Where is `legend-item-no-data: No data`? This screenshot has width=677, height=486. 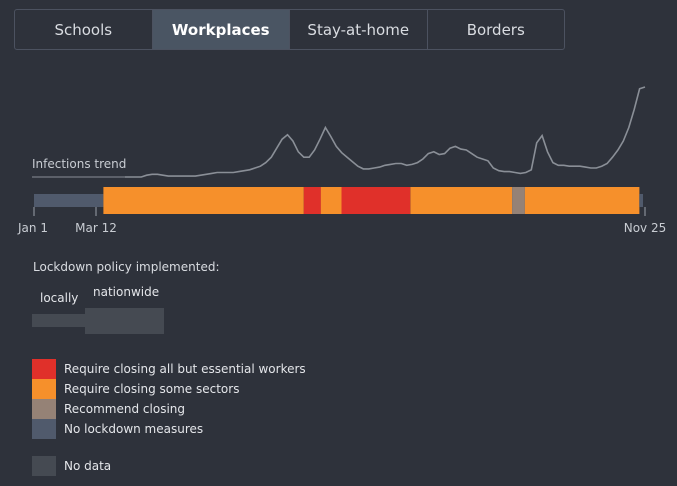
legend-item-no-data: No data is located at coordinates (71, 466).